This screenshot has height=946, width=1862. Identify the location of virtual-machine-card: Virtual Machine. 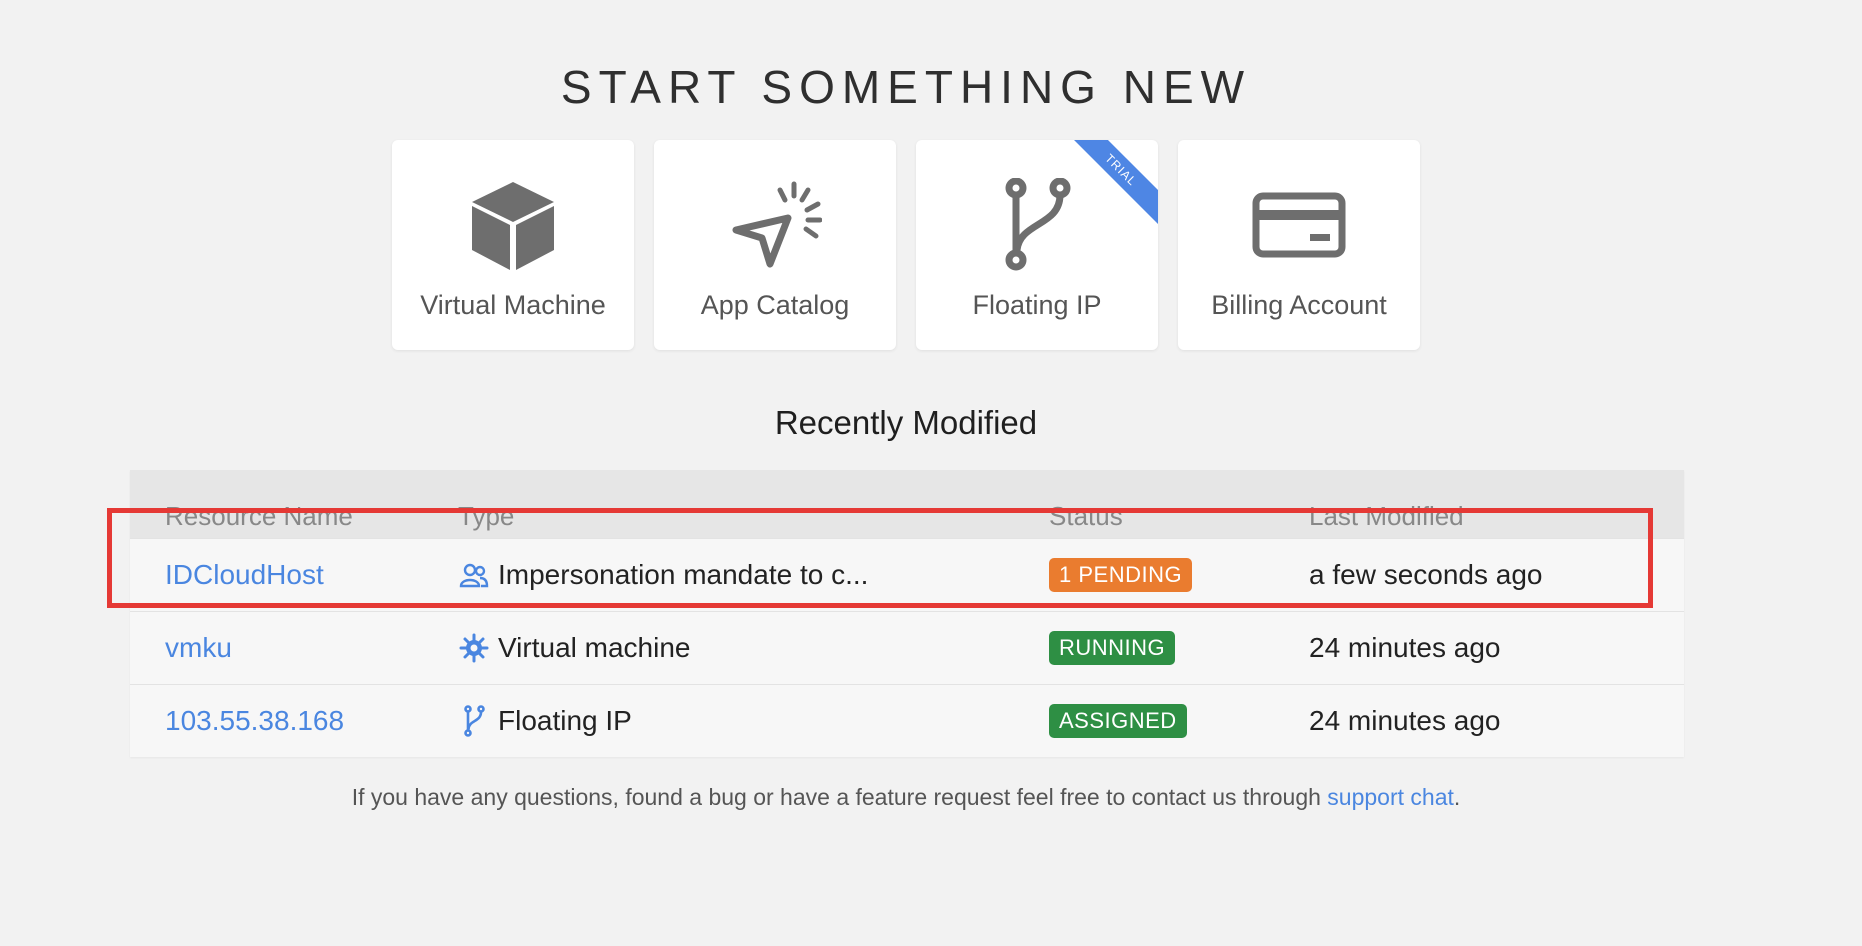
(513, 245).